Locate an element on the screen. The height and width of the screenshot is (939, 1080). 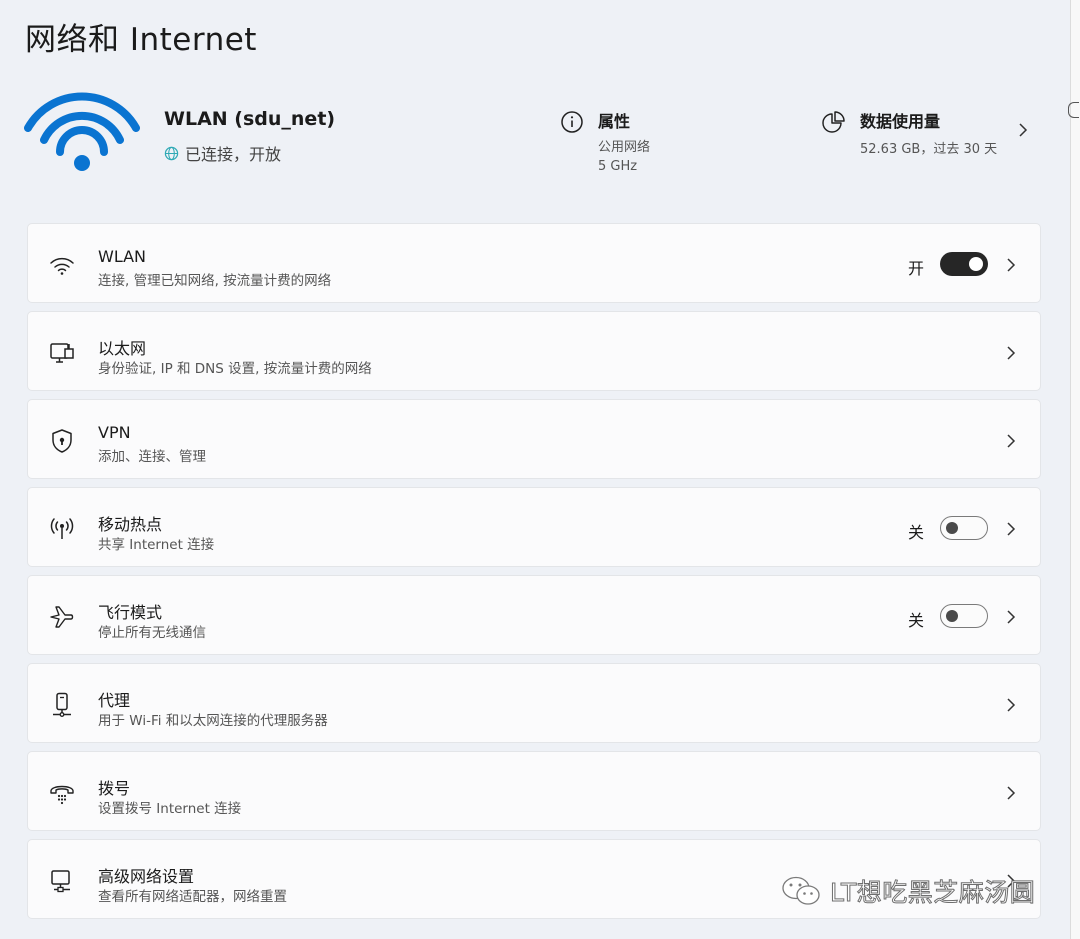
data-usage-link: 数据使用量 52.63 GB，过去 30 天 is located at coordinates (908, 132).